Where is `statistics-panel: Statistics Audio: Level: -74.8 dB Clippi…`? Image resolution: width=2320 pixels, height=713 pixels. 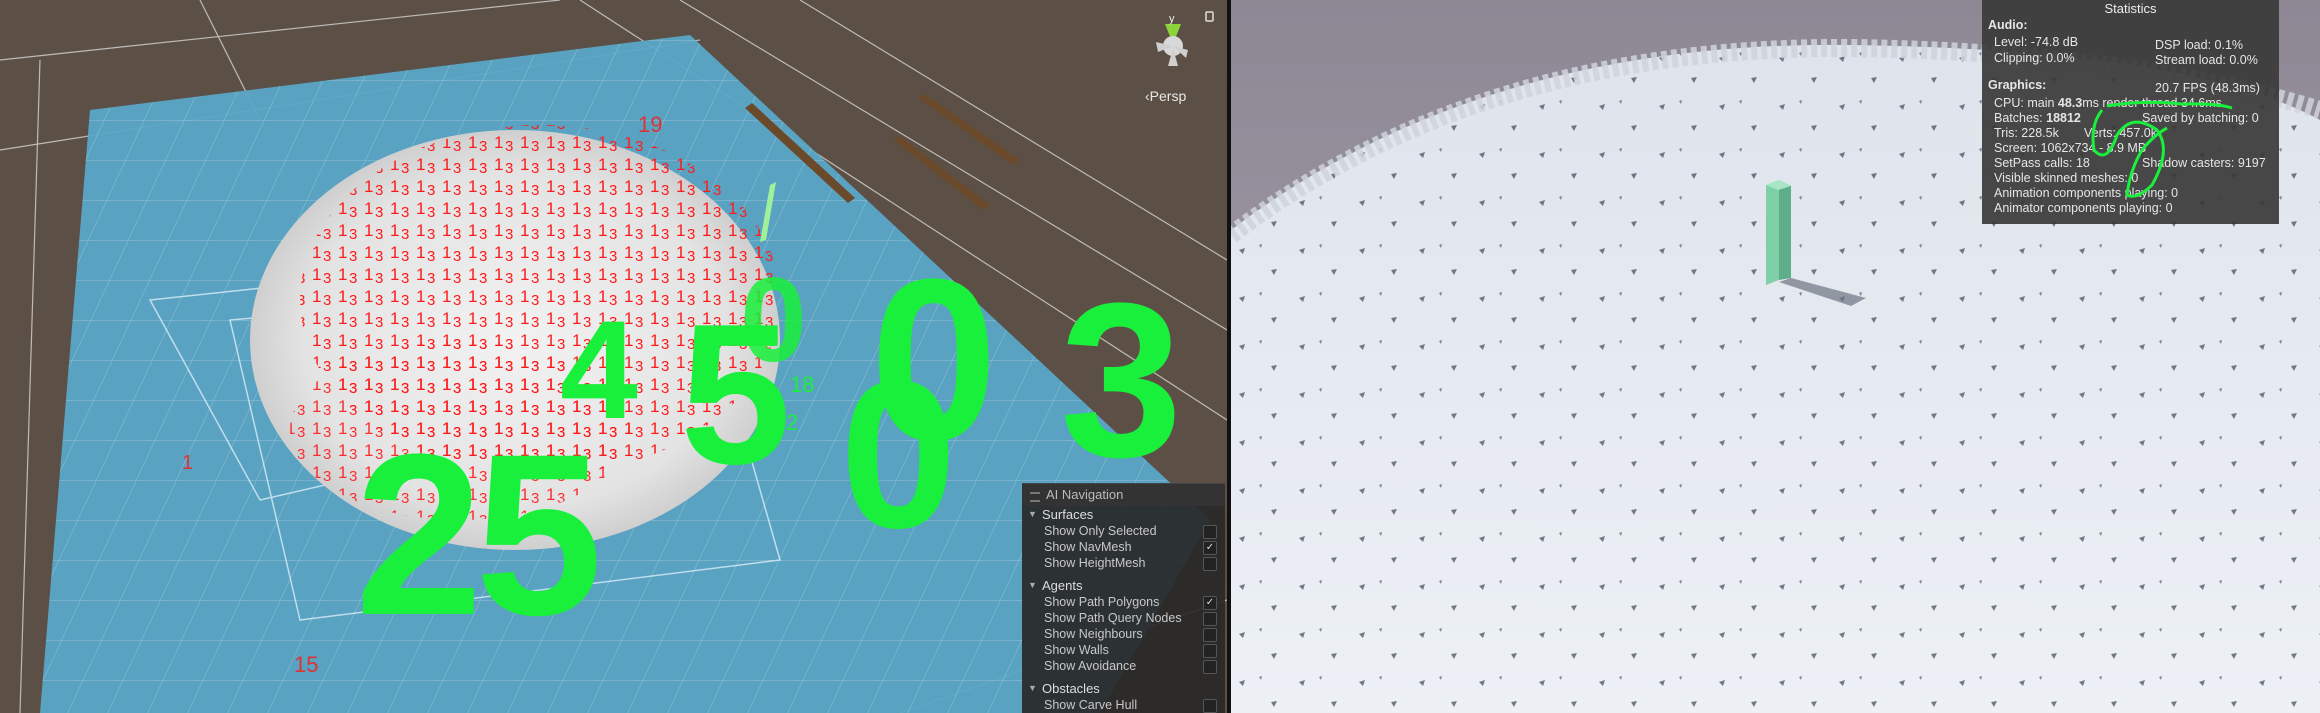 statistics-panel: Statistics Audio: Level: -74.8 dB Clippi… is located at coordinates (2130, 112).